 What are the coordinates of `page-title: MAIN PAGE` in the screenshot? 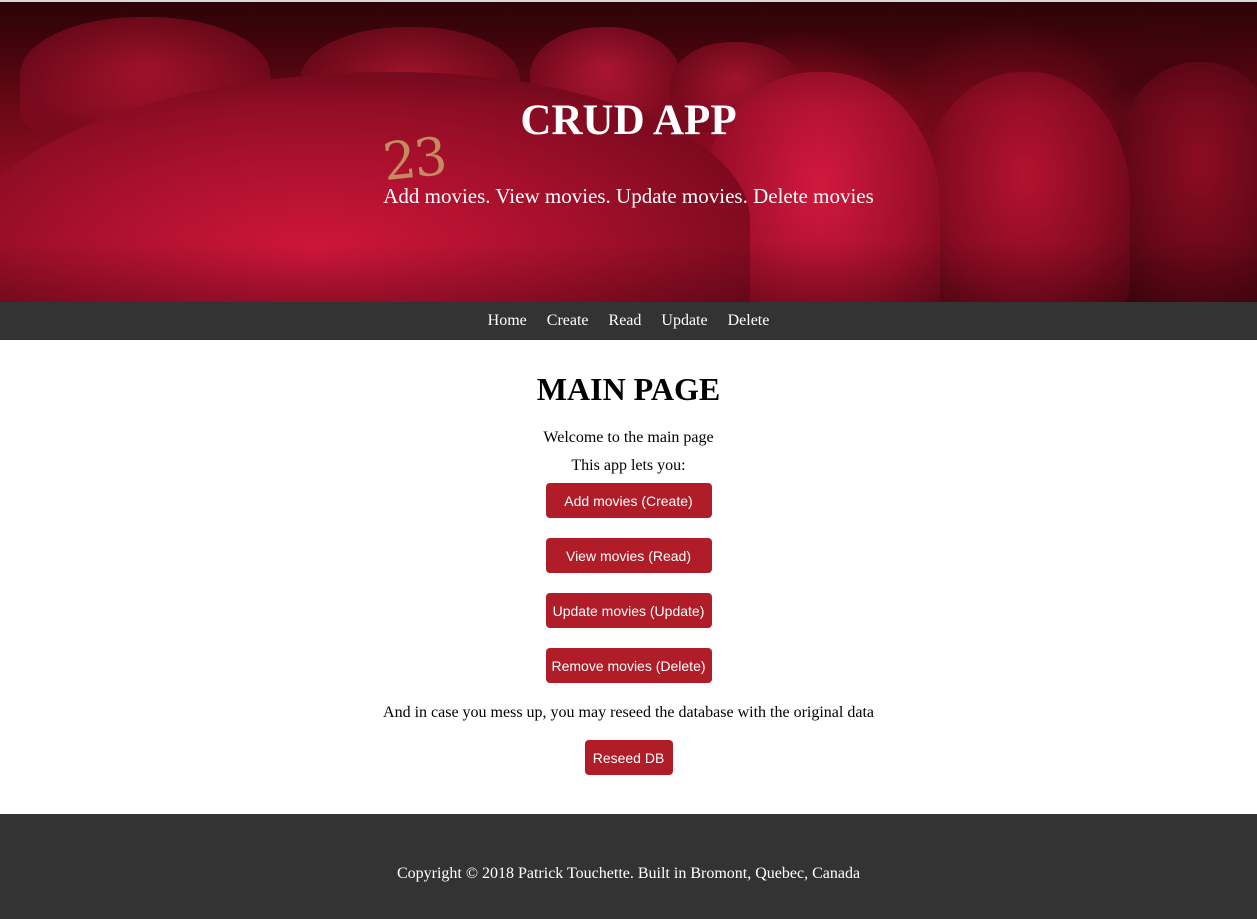 It's located at (628, 389).